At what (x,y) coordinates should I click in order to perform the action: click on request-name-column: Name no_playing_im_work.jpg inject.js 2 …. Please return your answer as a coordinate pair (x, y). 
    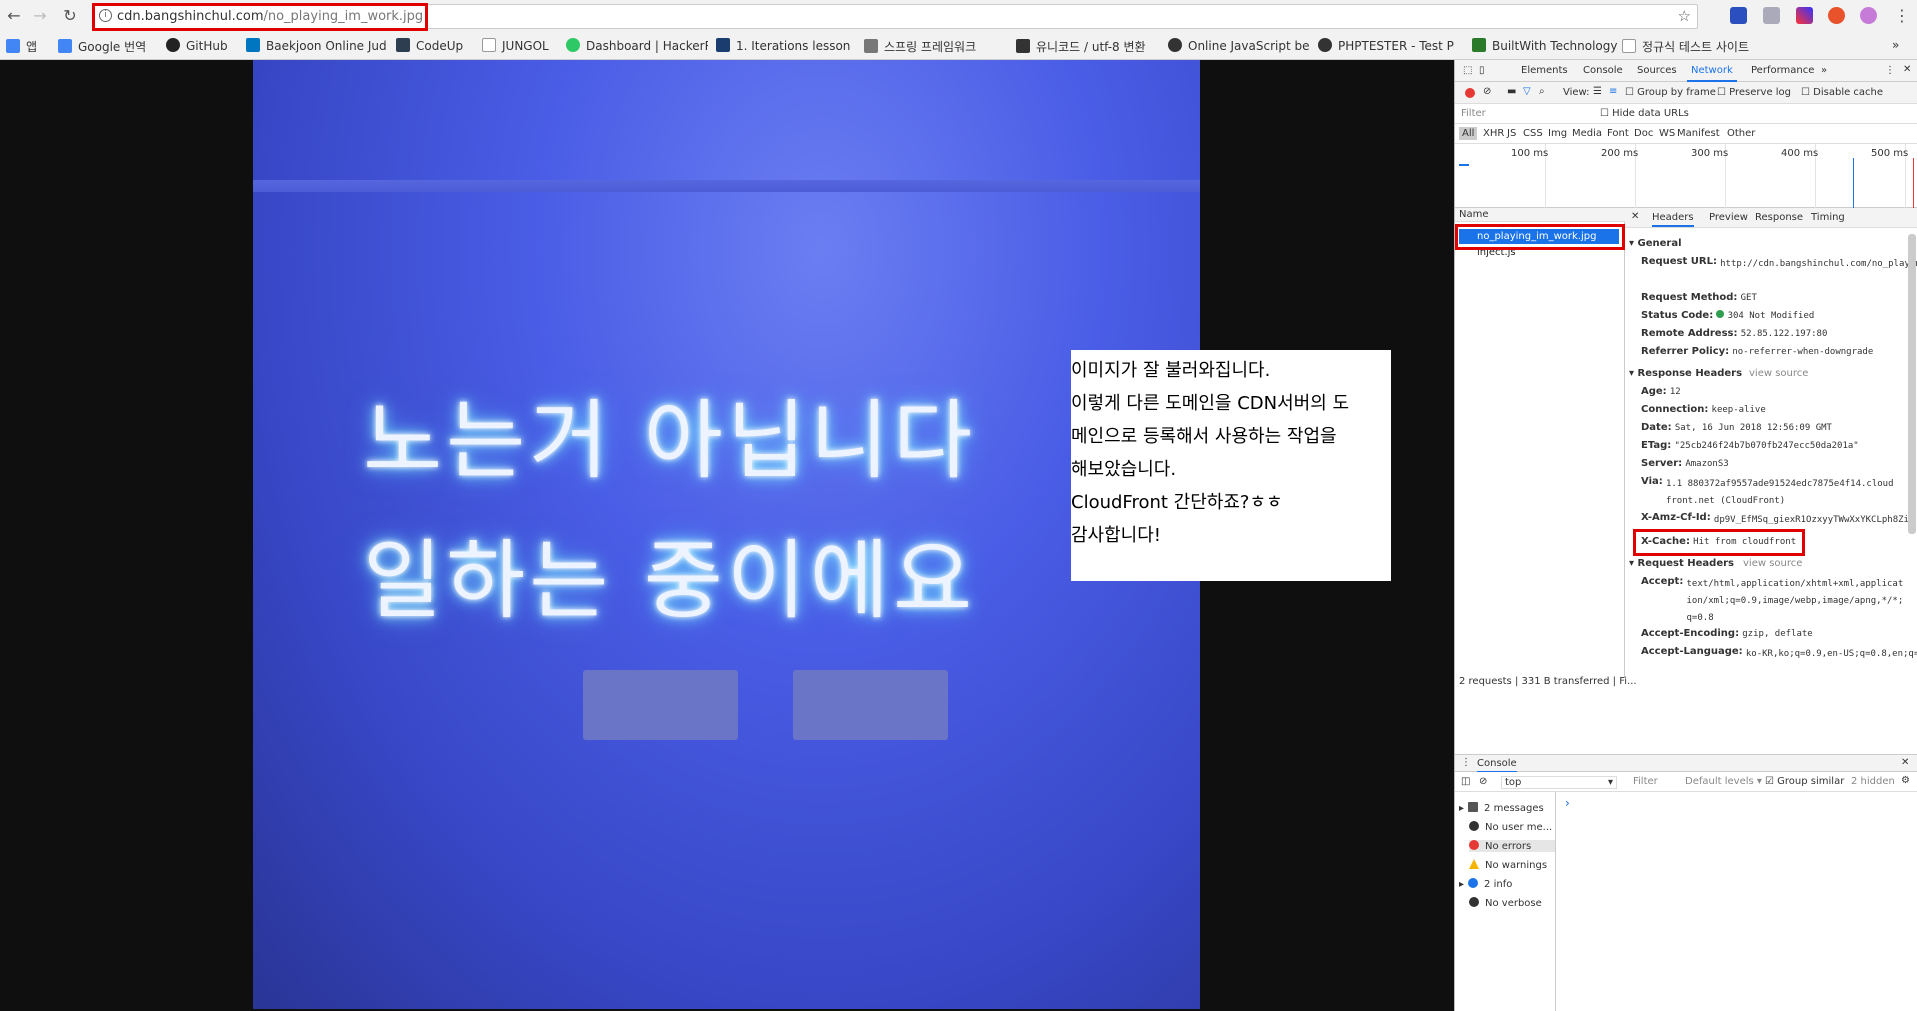
    Looking at the image, I should click on (1546, 447).